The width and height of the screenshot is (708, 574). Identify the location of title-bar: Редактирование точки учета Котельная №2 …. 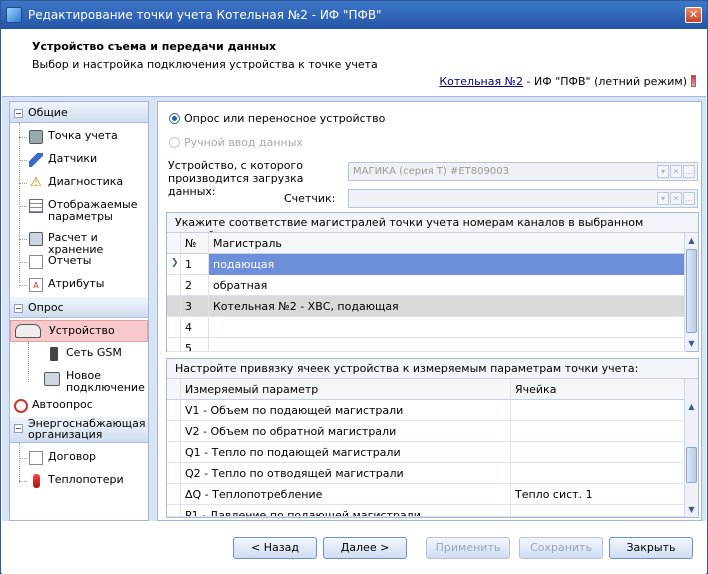
(354, 15).